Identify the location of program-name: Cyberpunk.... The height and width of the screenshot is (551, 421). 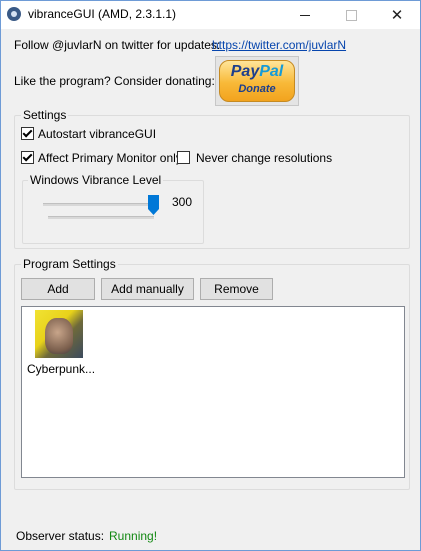
(61, 369).